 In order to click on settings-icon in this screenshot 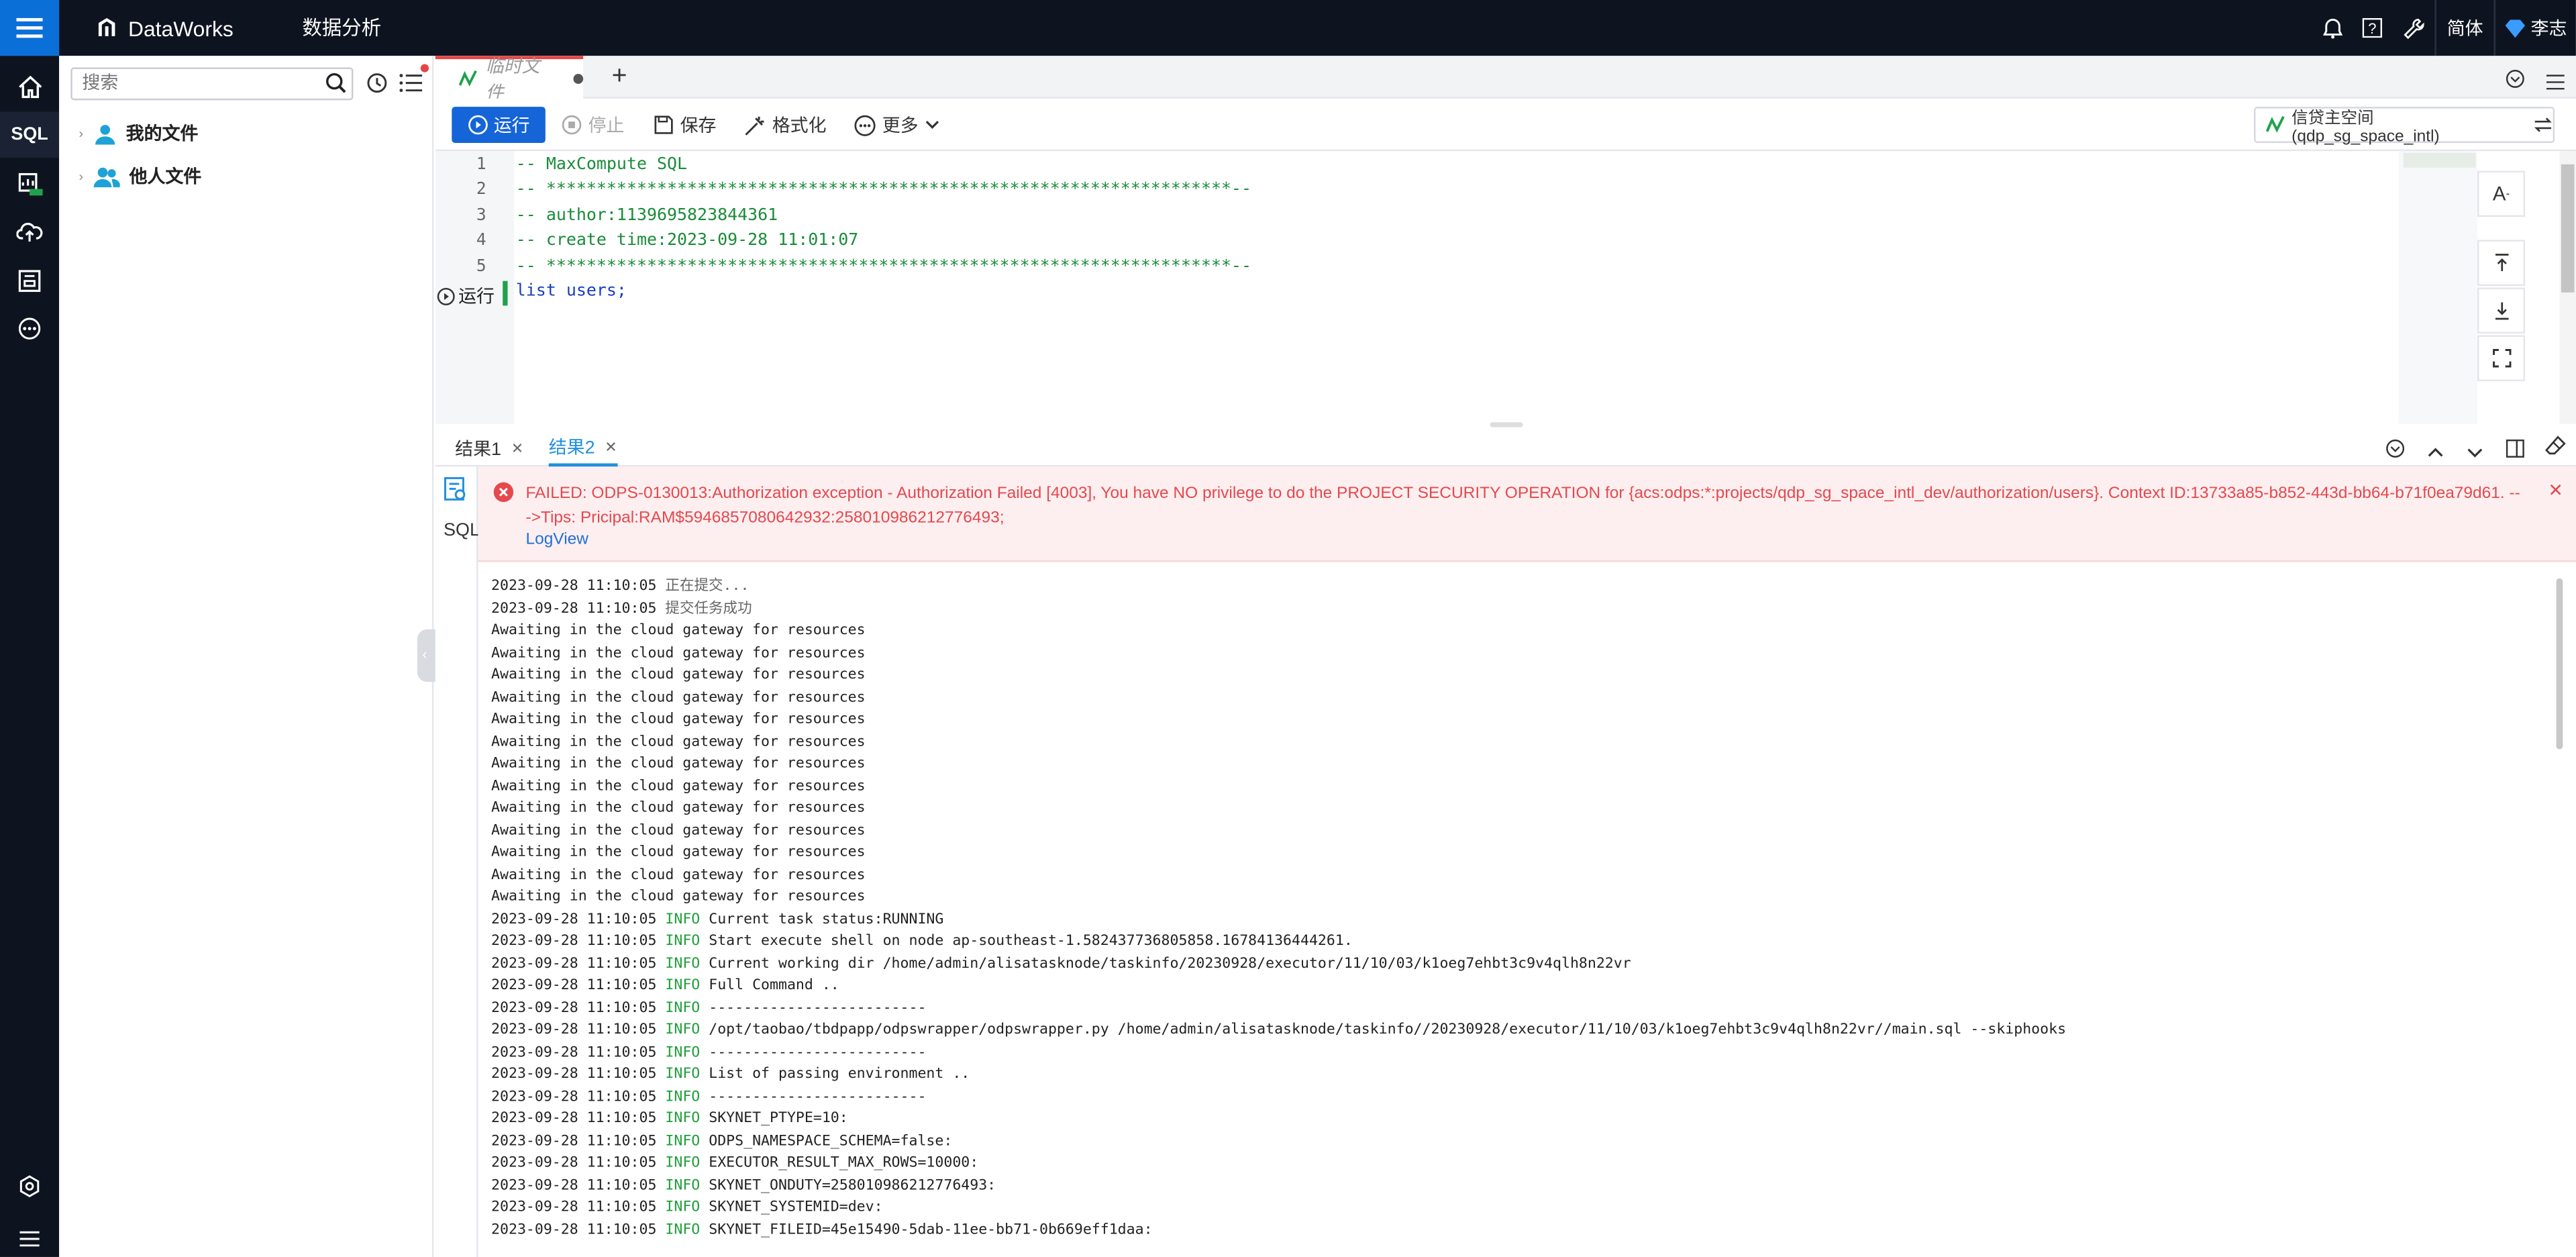, I will do `click(29, 1186)`.